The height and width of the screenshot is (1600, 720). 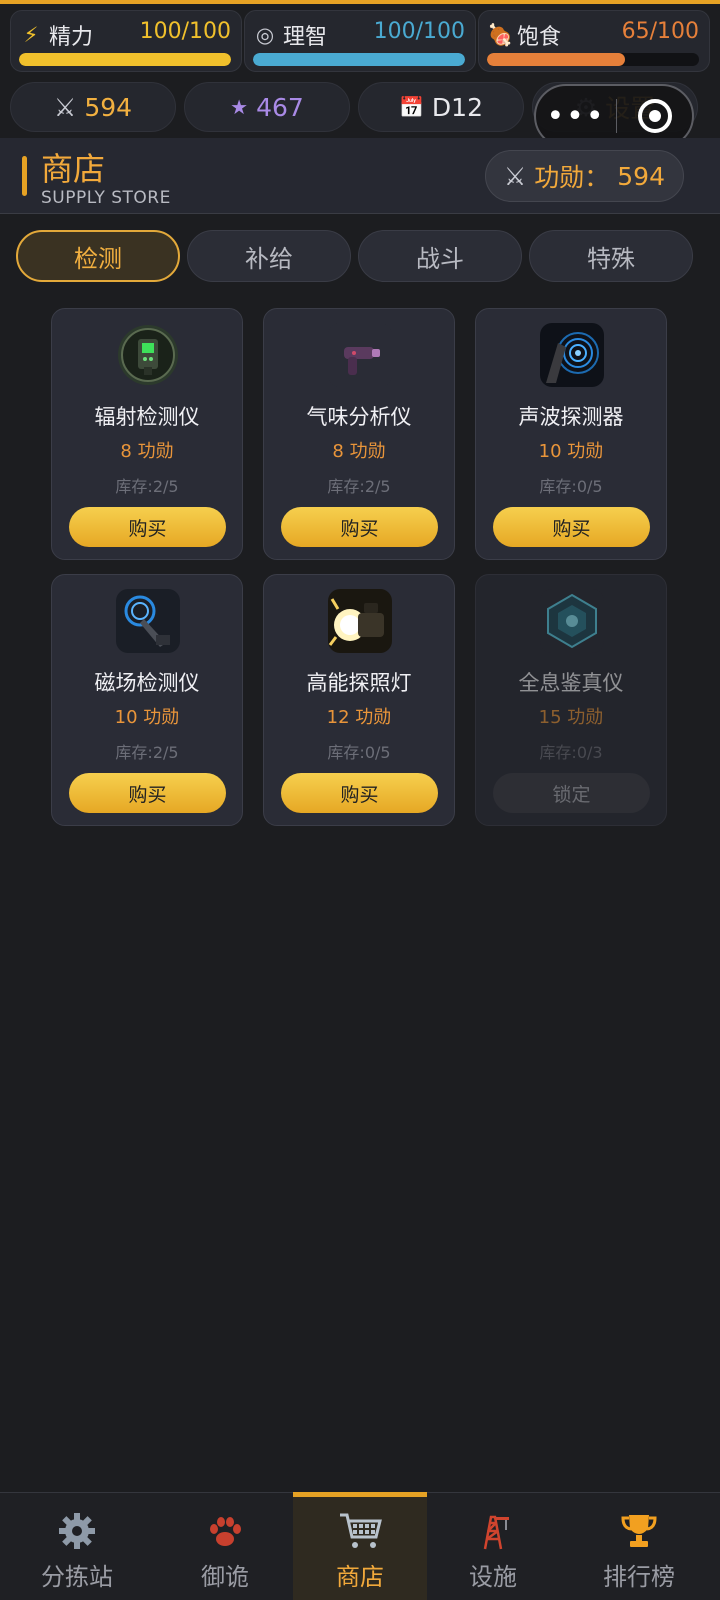 I want to click on item-stock: 库存:0/3, so click(x=571, y=752).